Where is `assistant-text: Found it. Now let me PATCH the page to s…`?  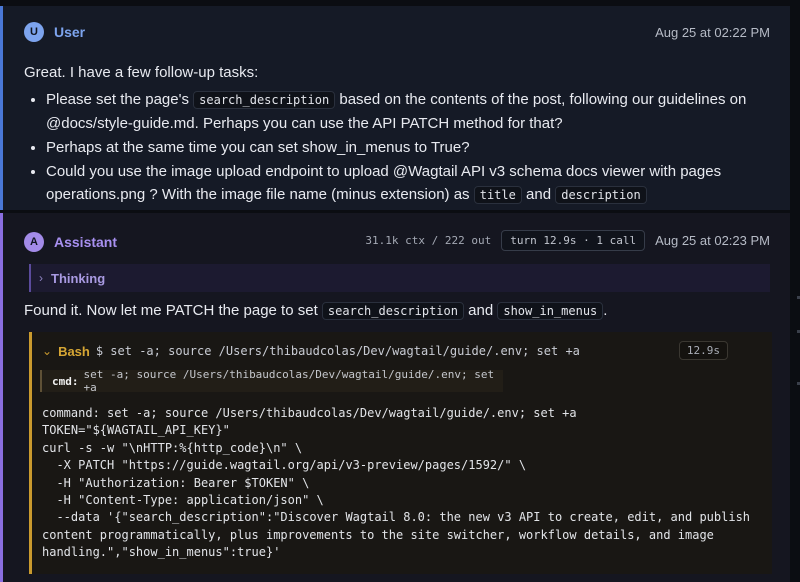
assistant-text: Found it. Now let me PATCH the page to s… is located at coordinates (316, 311).